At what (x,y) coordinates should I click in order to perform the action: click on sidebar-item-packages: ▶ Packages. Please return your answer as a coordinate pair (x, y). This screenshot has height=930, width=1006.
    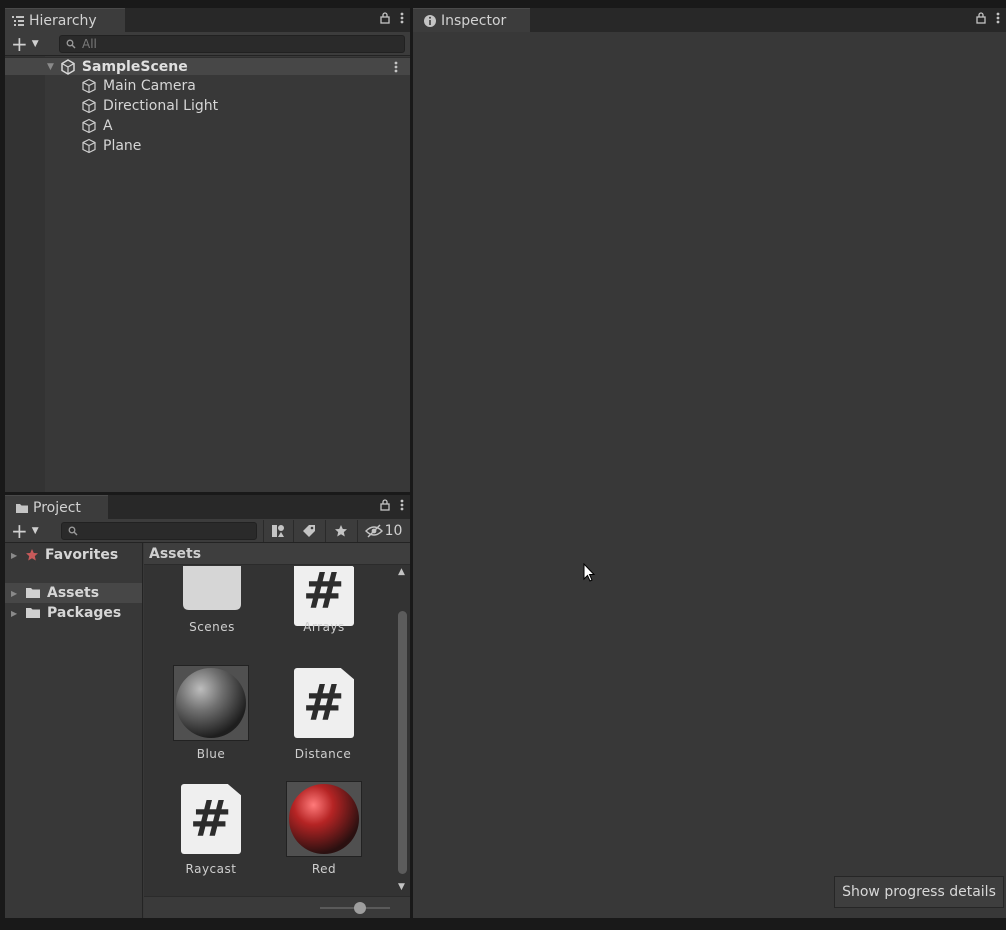
    Looking at the image, I should click on (73, 613).